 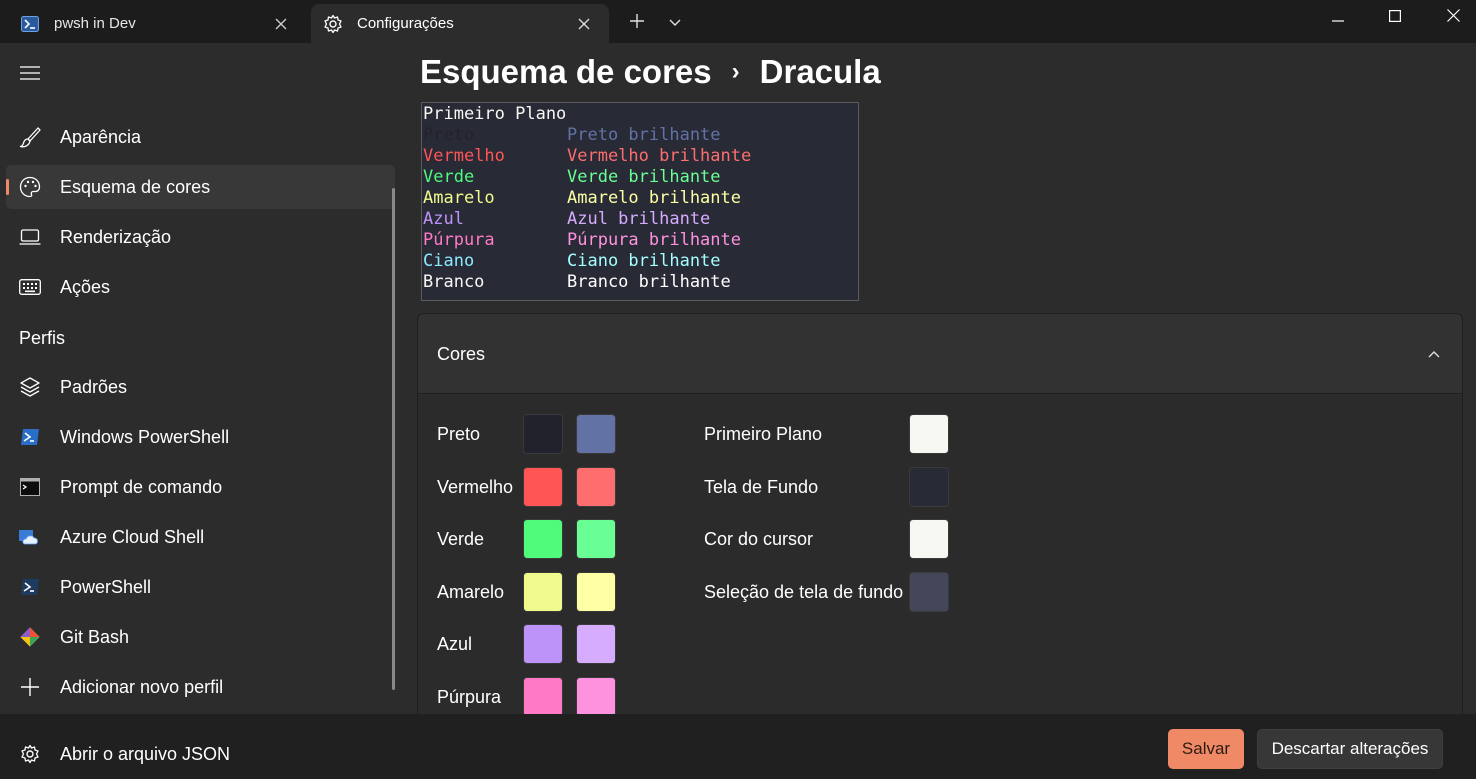 I want to click on sidebar-item-esquema-de-cores: Esquema de cores, so click(x=200, y=187).